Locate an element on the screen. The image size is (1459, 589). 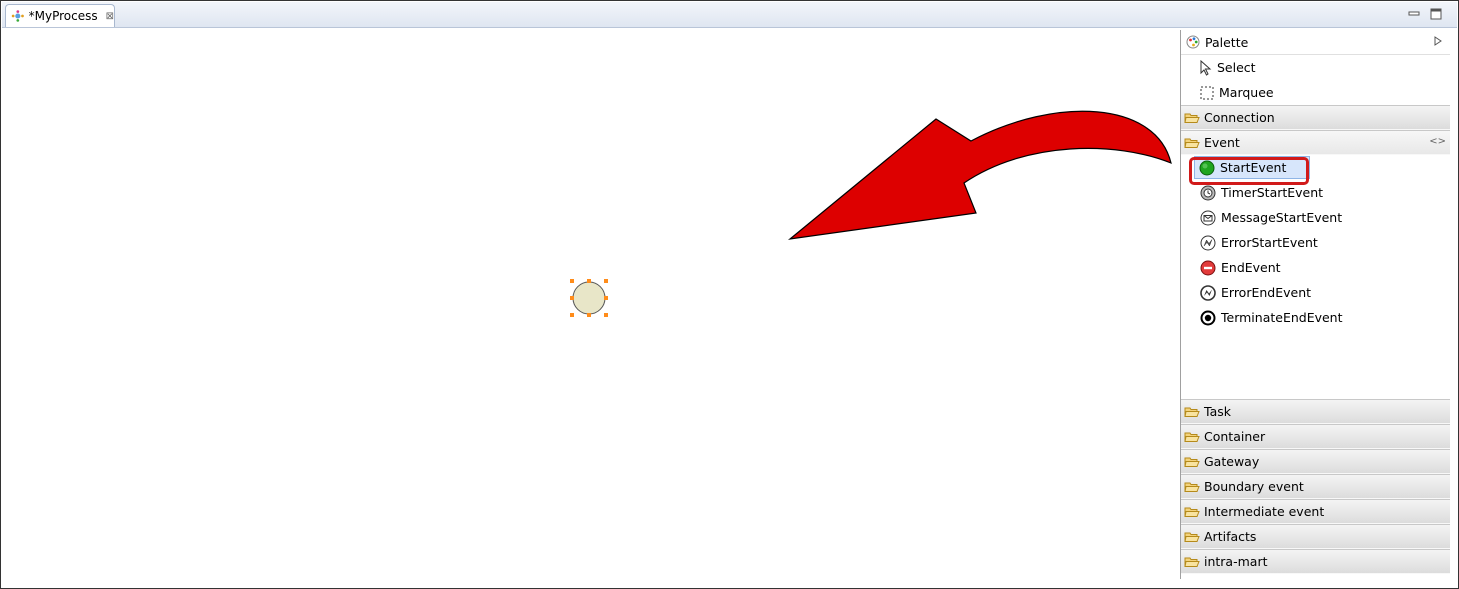
editor-tab-bar: *MyProcess ⊠ is located at coordinates (729, 15).